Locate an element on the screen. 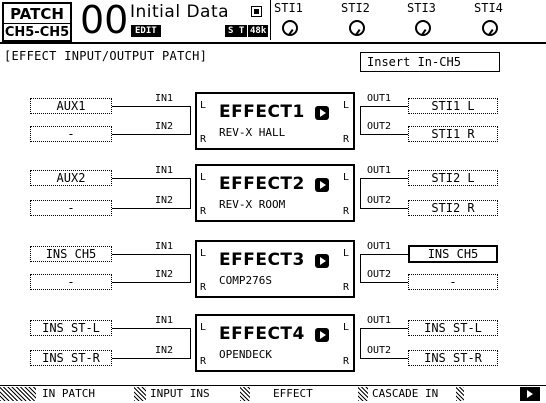  effect2-in2-label: IN2 is located at coordinates (164, 200).